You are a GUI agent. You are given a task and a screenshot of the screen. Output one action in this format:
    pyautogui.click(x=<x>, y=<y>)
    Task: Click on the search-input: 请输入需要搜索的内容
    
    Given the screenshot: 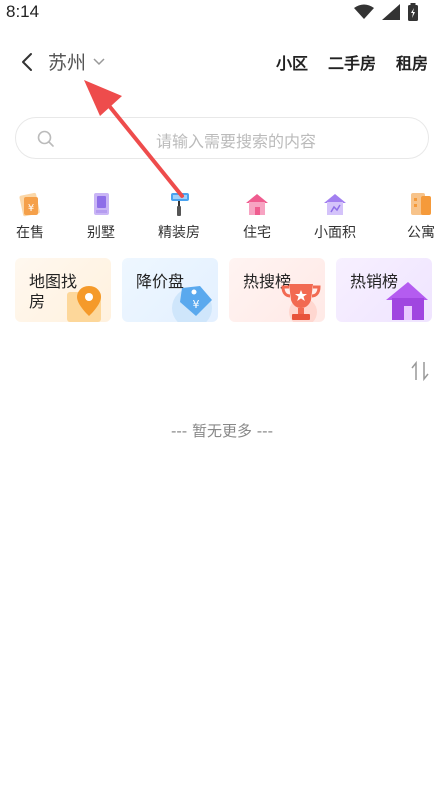 What is the action you would take?
    pyautogui.click(x=222, y=138)
    